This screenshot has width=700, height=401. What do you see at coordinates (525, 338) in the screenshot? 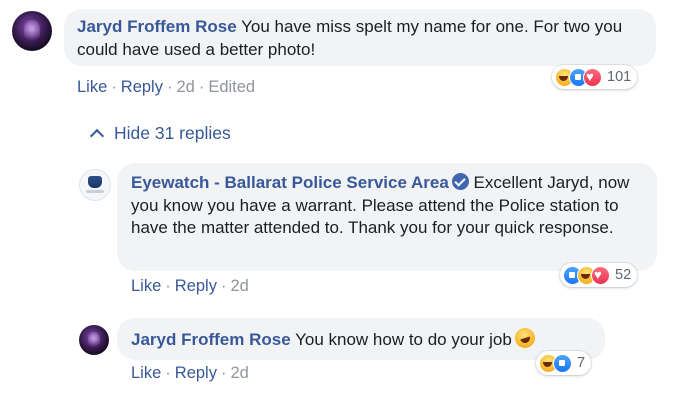
I see `rofl-emoji-icon` at bounding box center [525, 338].